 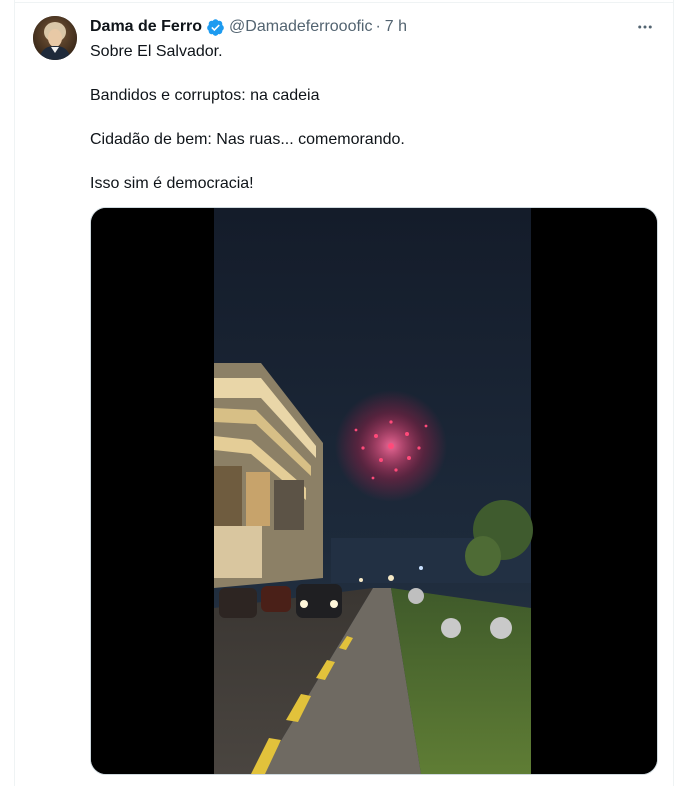 What do you see at coordinates (247, 139) in the screenshot?
I see `tweet-text-line: Cidadão de bem: Nas ruas... comemorando.` at bounding box center [247, 139].